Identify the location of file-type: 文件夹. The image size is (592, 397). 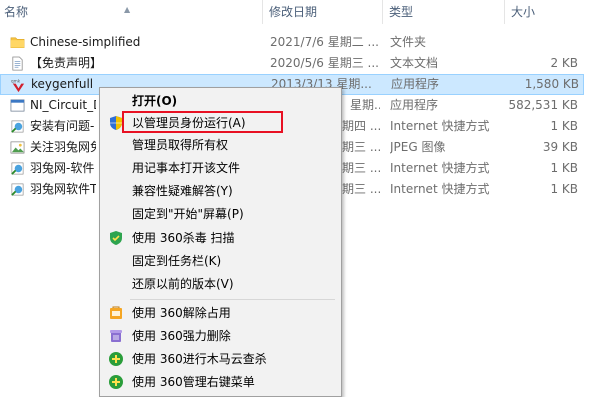
(408, 42).